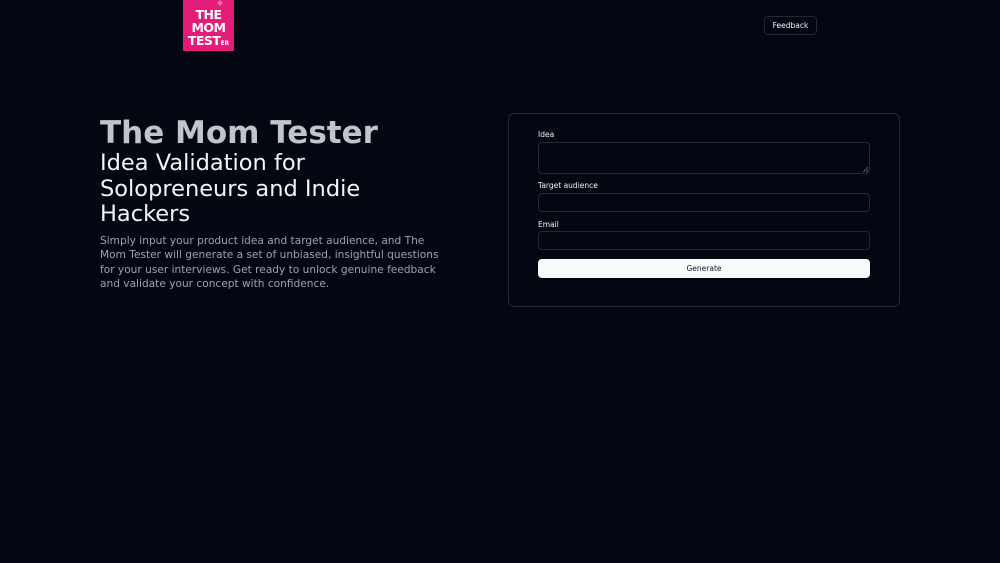  What do you see at coordinates (546, 134) in the screenshot?
I see `idea-label: Idea` at bounding box center [546, 134].